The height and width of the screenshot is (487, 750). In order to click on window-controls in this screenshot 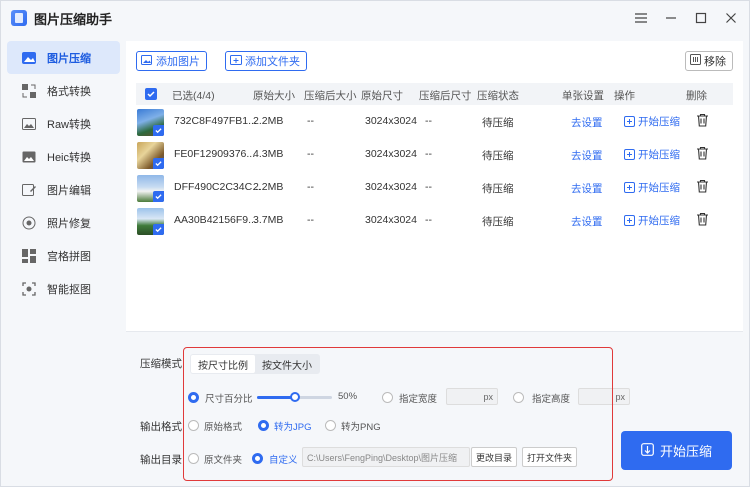, I will do `click(686, 18)`.